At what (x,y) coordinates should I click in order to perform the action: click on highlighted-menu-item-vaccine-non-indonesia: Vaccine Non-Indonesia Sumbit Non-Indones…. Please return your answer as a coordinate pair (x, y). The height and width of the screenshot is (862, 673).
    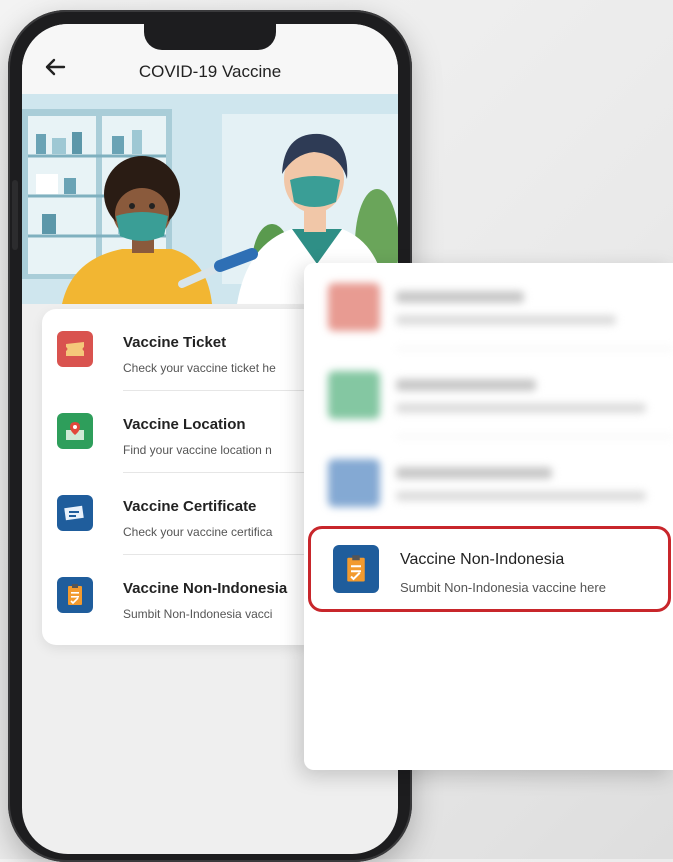
    Looking at the image, I should click on (489, 569).